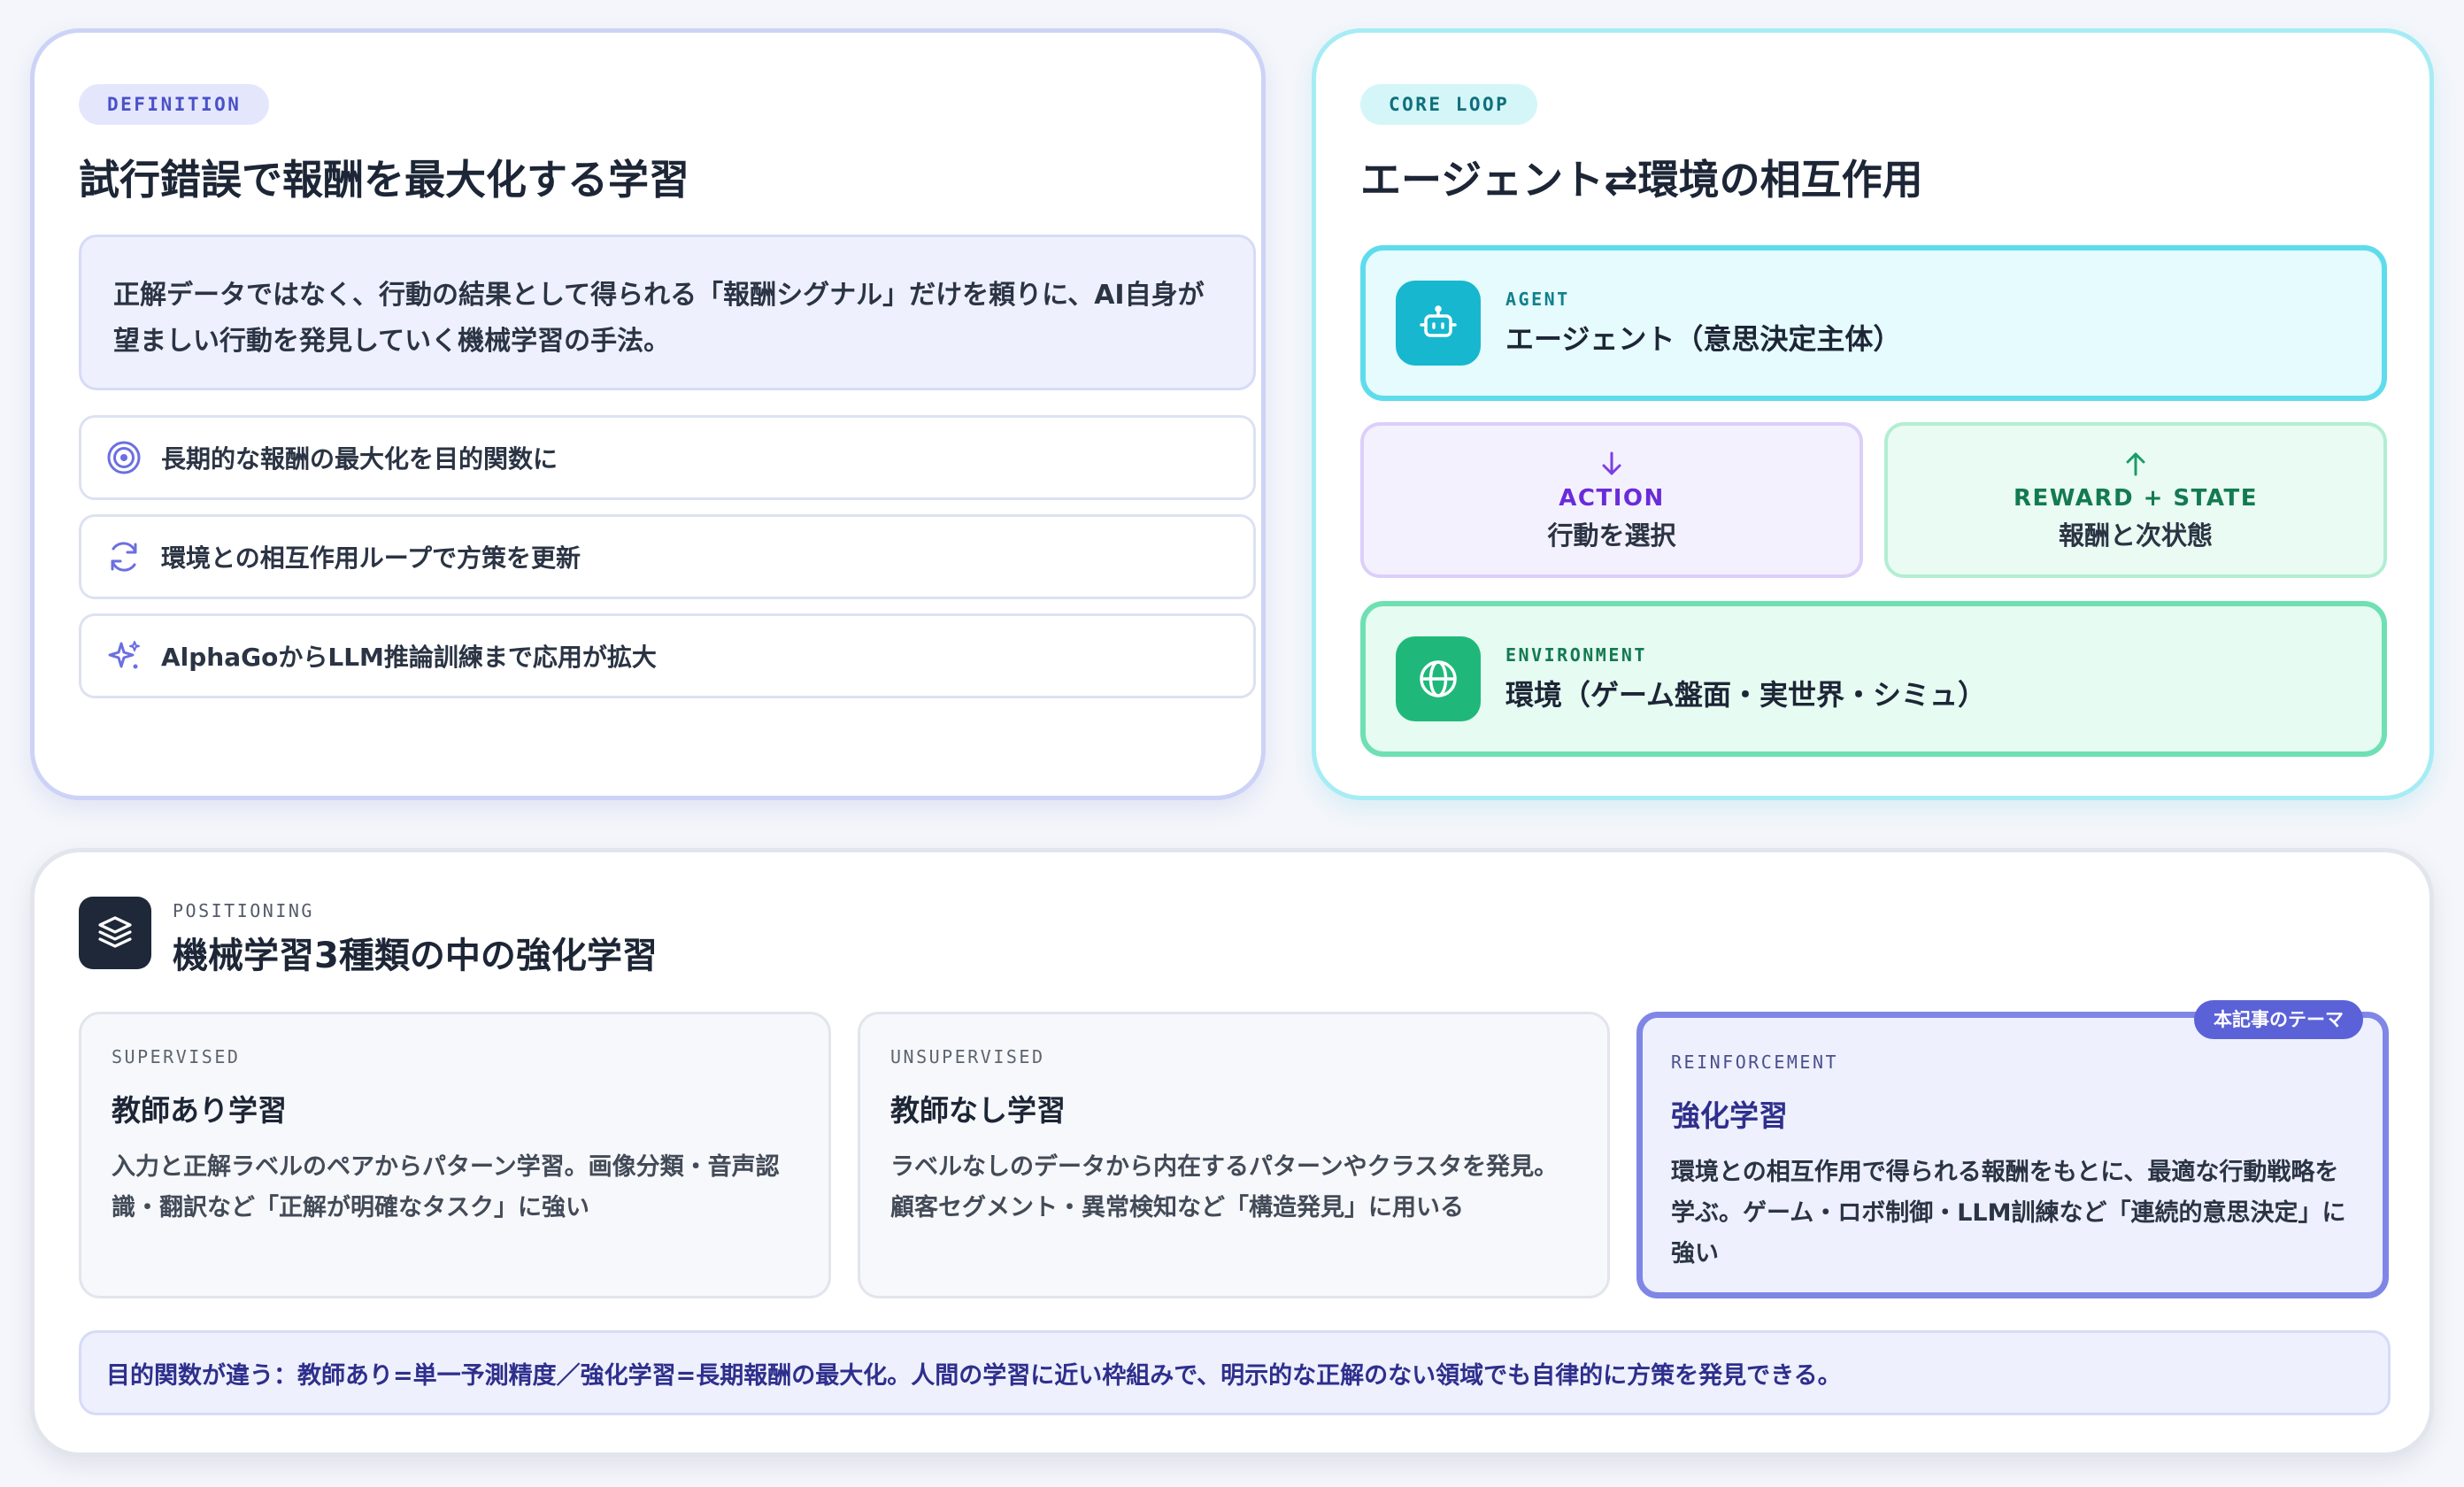  I want to click on type-sub: REINFORCEMENT, so click(1755, 1062).